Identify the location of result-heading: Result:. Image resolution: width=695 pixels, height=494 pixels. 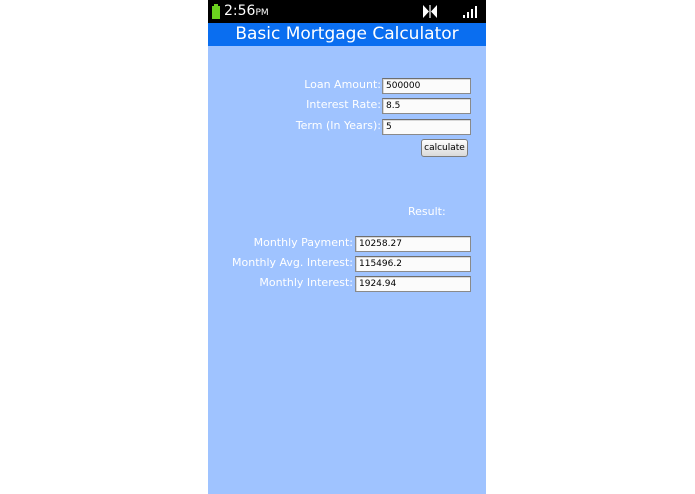
(427, 211).